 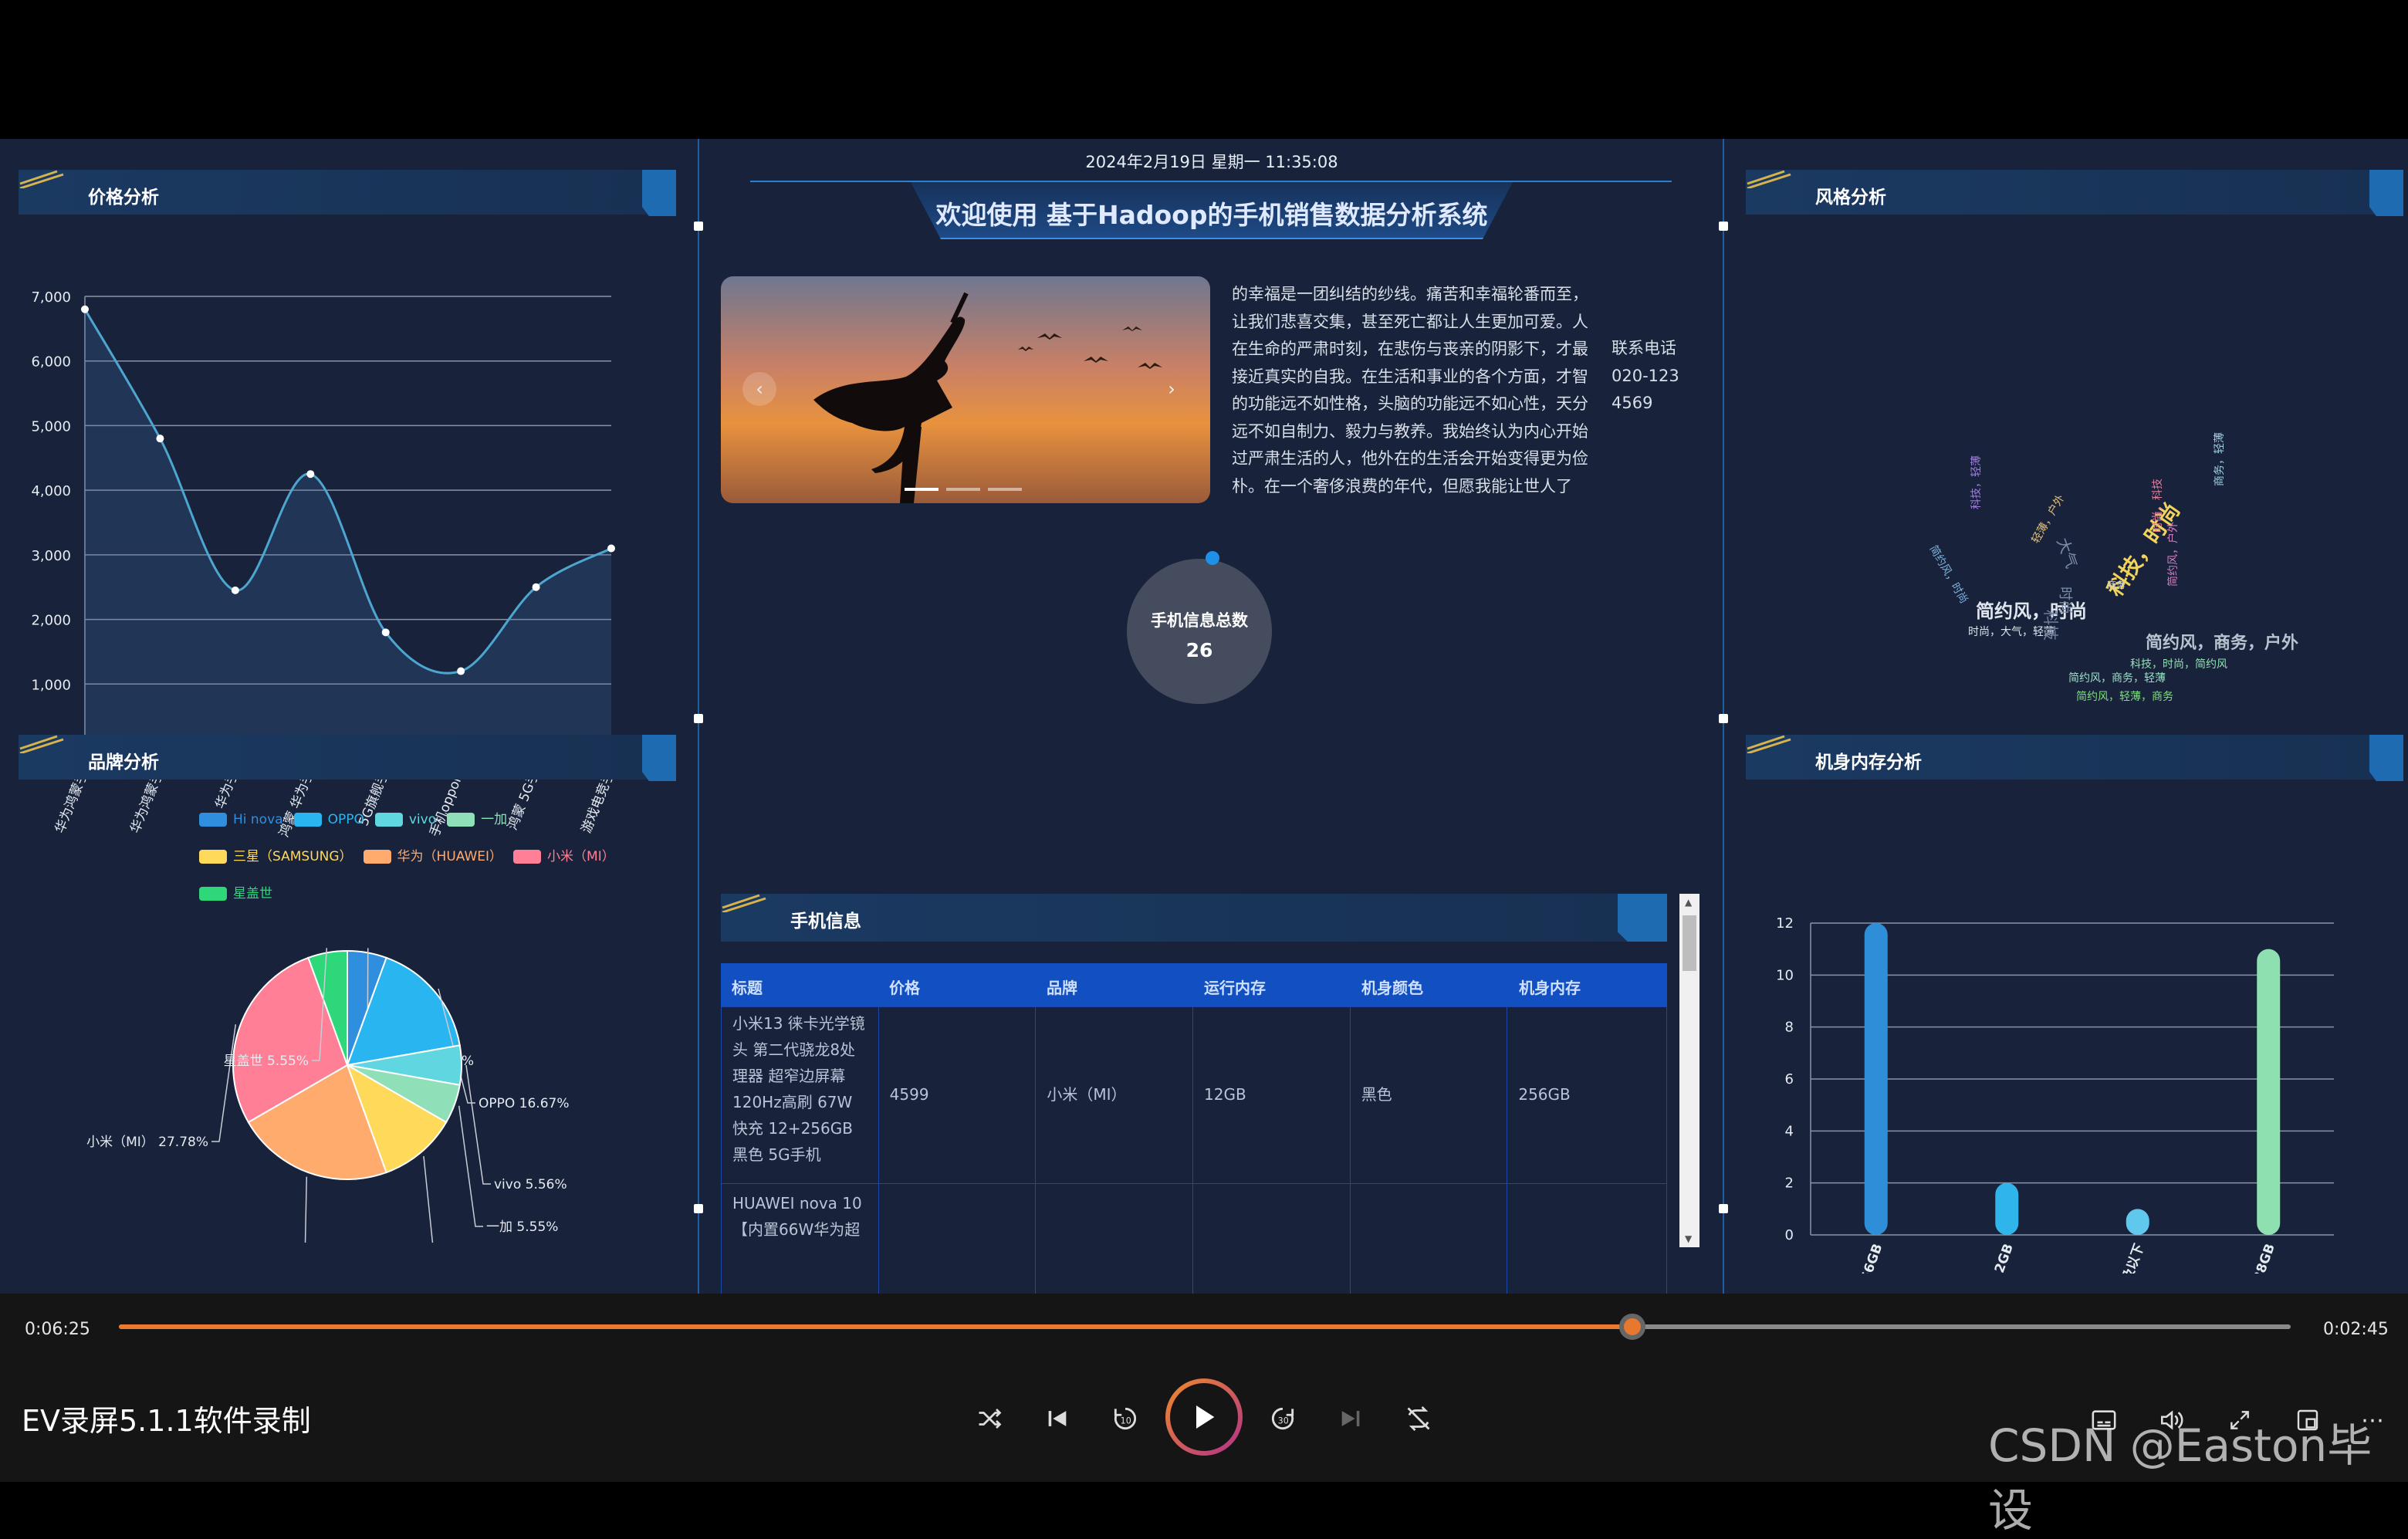 What do you see at coordinates (276, 857) in the screenshot?
I see `legend-item: 三星（SAMSUNG）` at bounding box center [276, 857].